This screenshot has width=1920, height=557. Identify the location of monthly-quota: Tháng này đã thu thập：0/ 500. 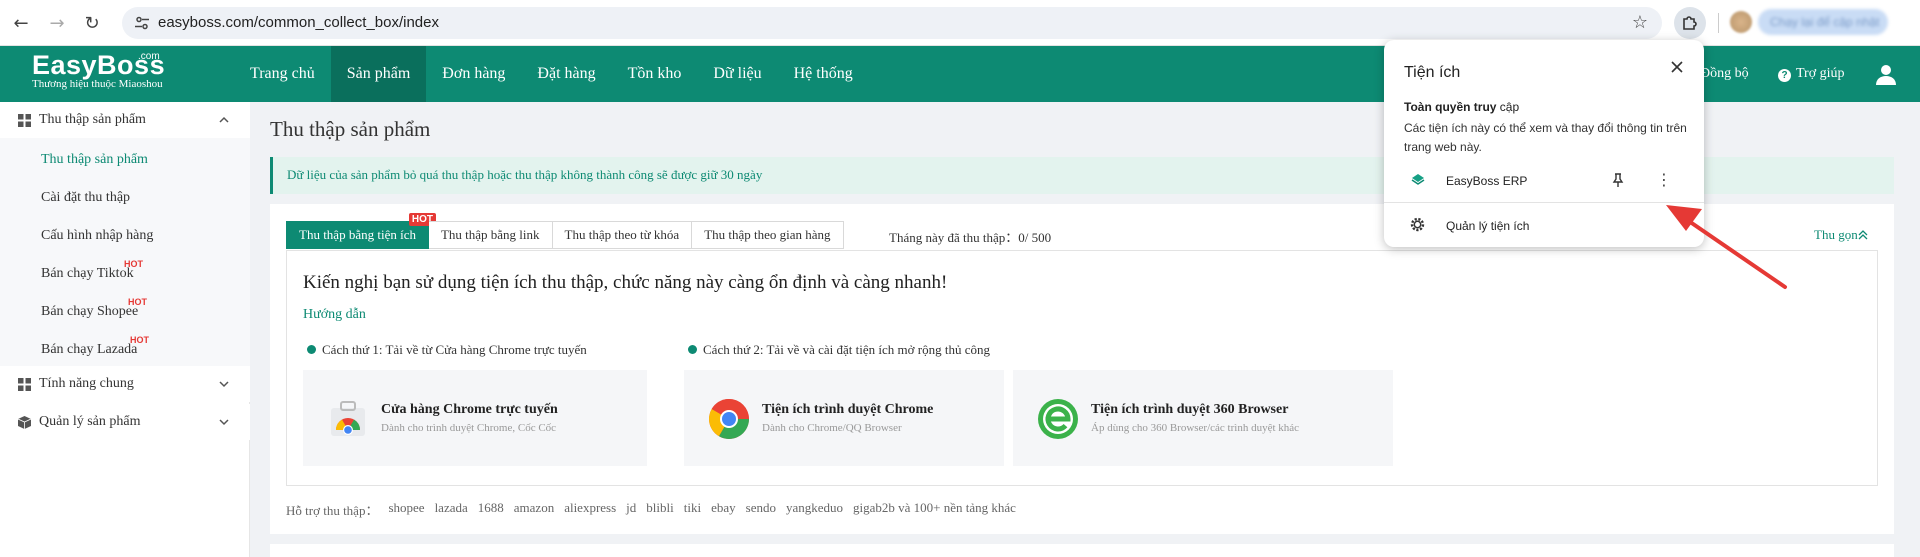
(970, 236).